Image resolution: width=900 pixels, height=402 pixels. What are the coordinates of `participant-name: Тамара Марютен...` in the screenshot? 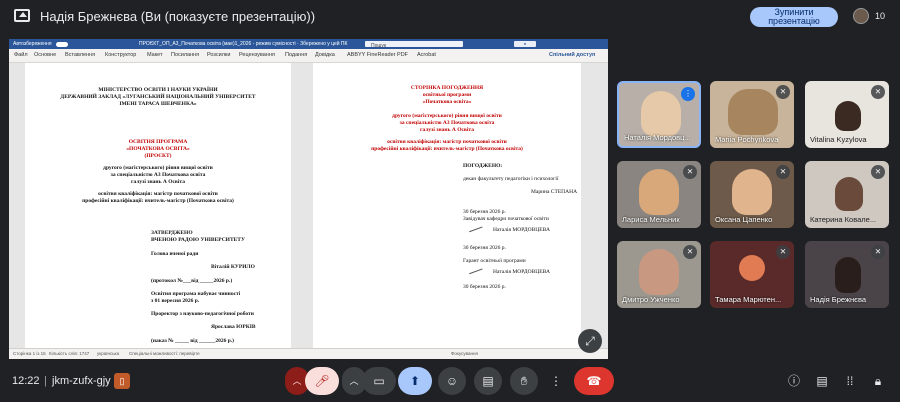 It's located at (748, 299).